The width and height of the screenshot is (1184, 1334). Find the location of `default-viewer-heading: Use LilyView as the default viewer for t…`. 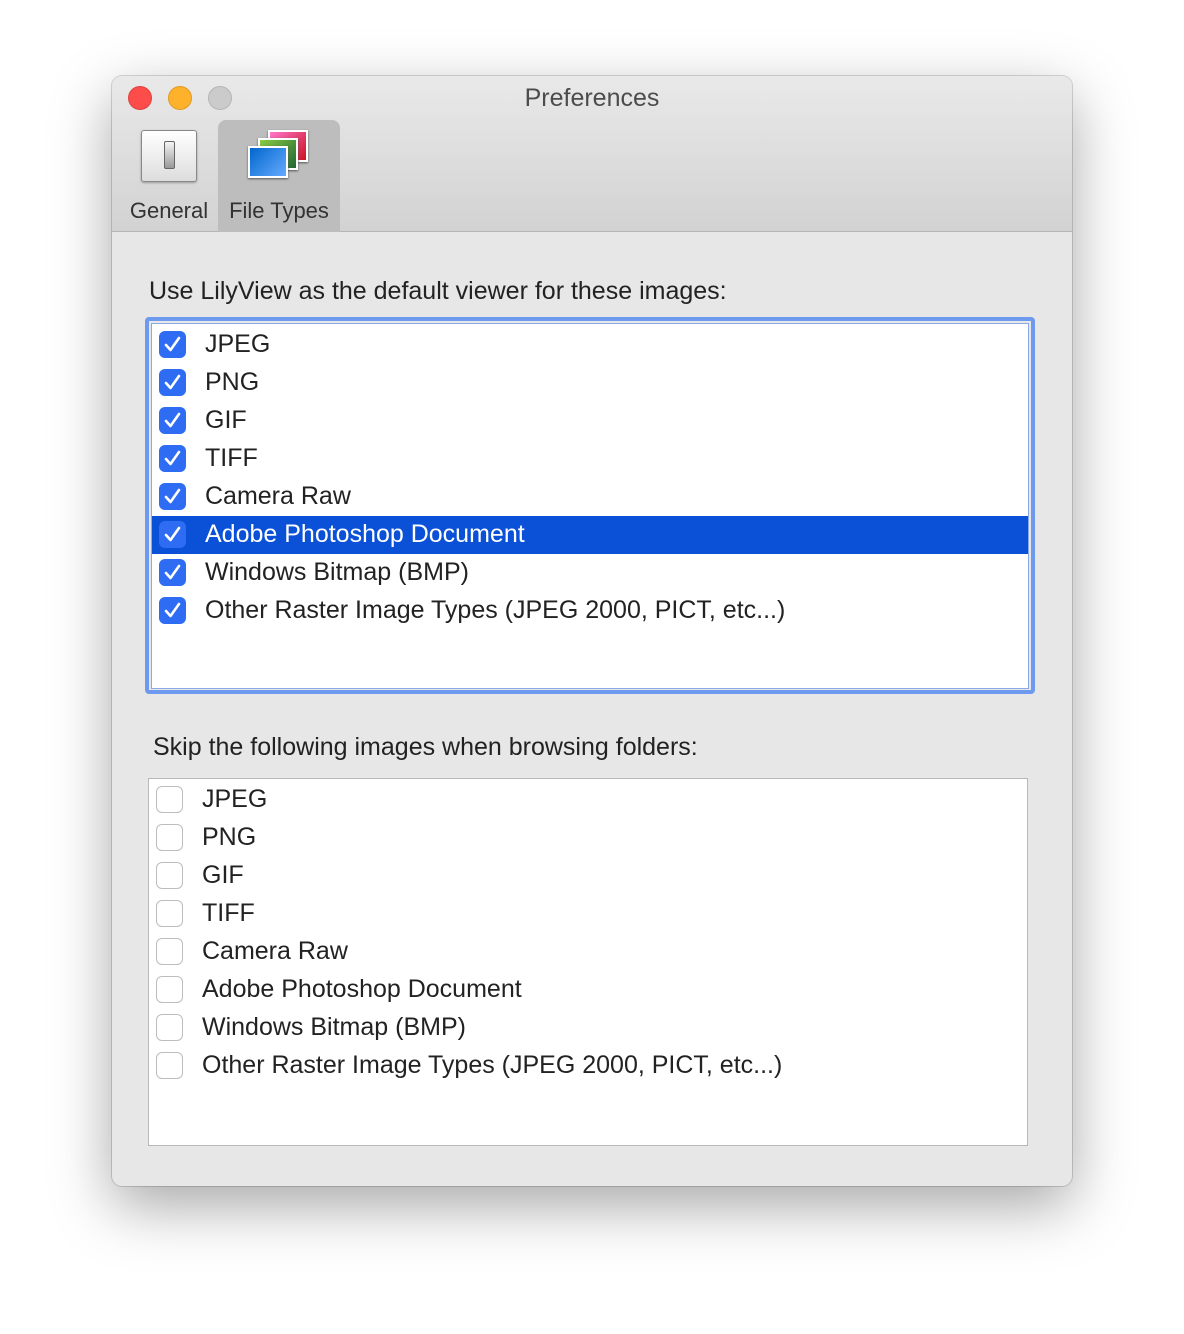

default-viewer-heading: Use LilyView as the default viewer for t… is located at coordinates (438, 291).